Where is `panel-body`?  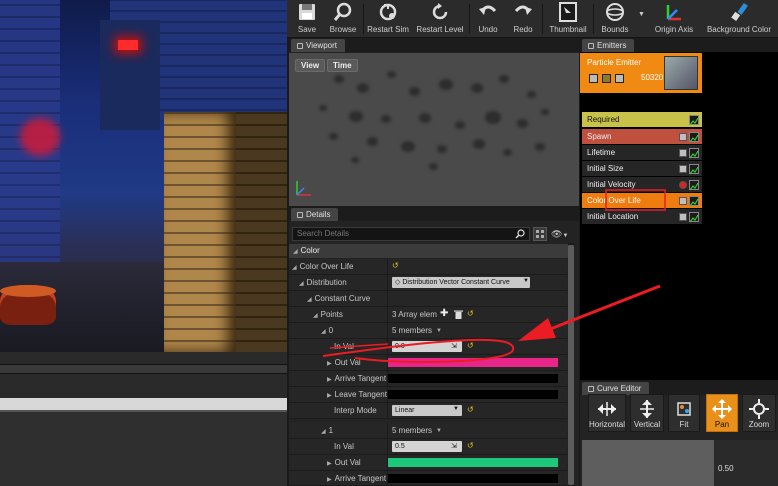
panel-body is located at coordinates (143, 449).